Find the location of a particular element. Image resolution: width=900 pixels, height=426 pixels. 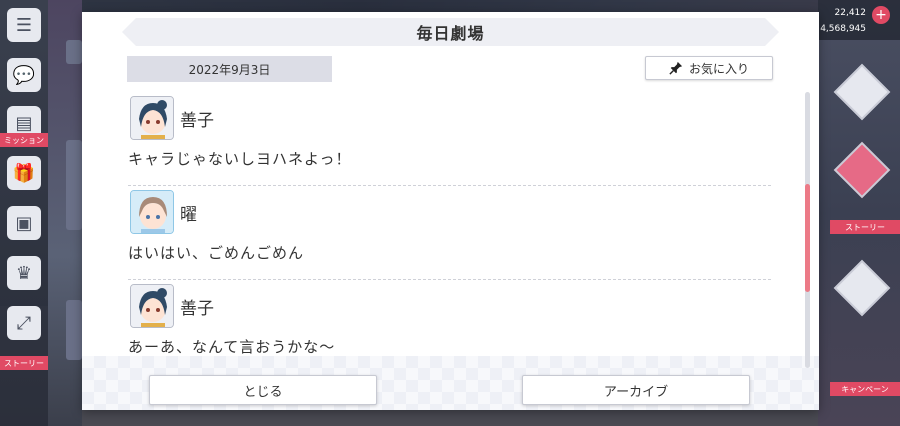

menu-icon: ☰ is located at coordinates (24, 25).